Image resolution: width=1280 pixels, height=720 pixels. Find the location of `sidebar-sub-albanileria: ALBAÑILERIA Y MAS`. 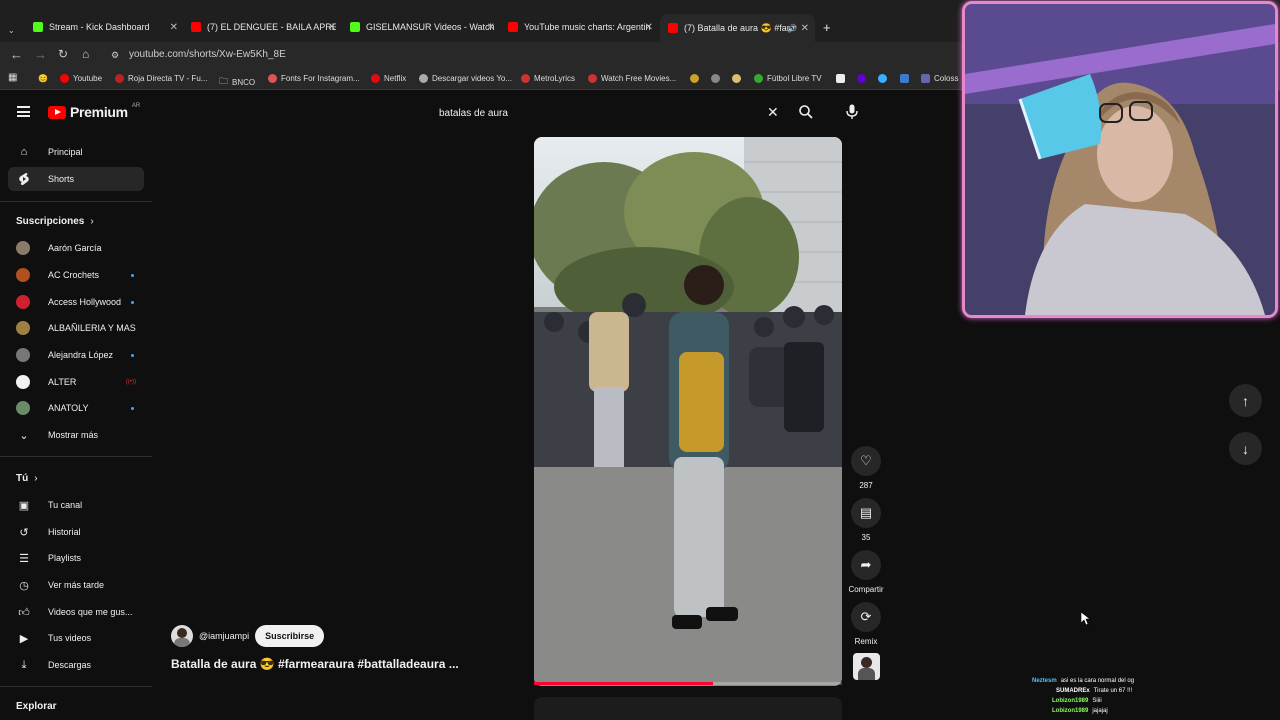

sidebar-sub-albanileria: ALBAÑILERIA Y MAS is located at coordinates (80, 328).